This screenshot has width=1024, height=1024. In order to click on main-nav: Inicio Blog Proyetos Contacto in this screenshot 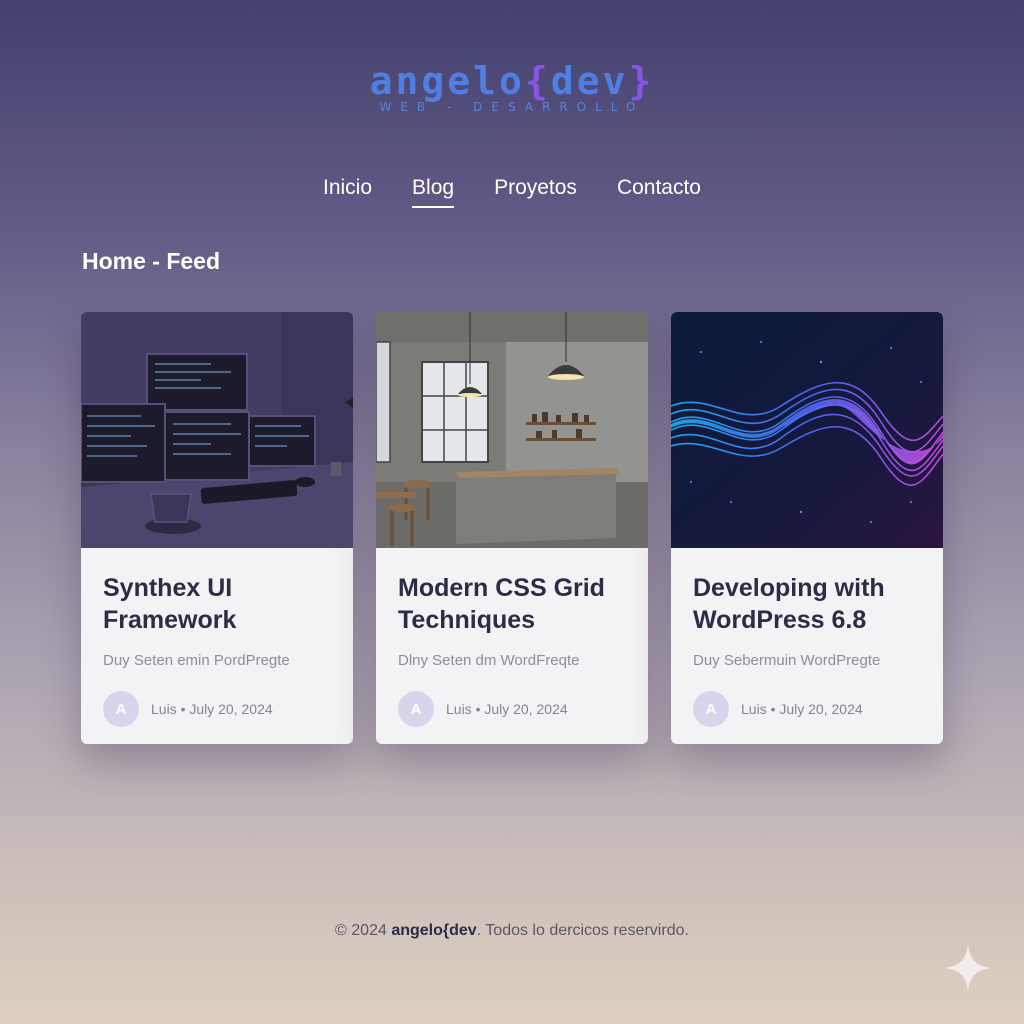, I will do `click(512, 192)`.